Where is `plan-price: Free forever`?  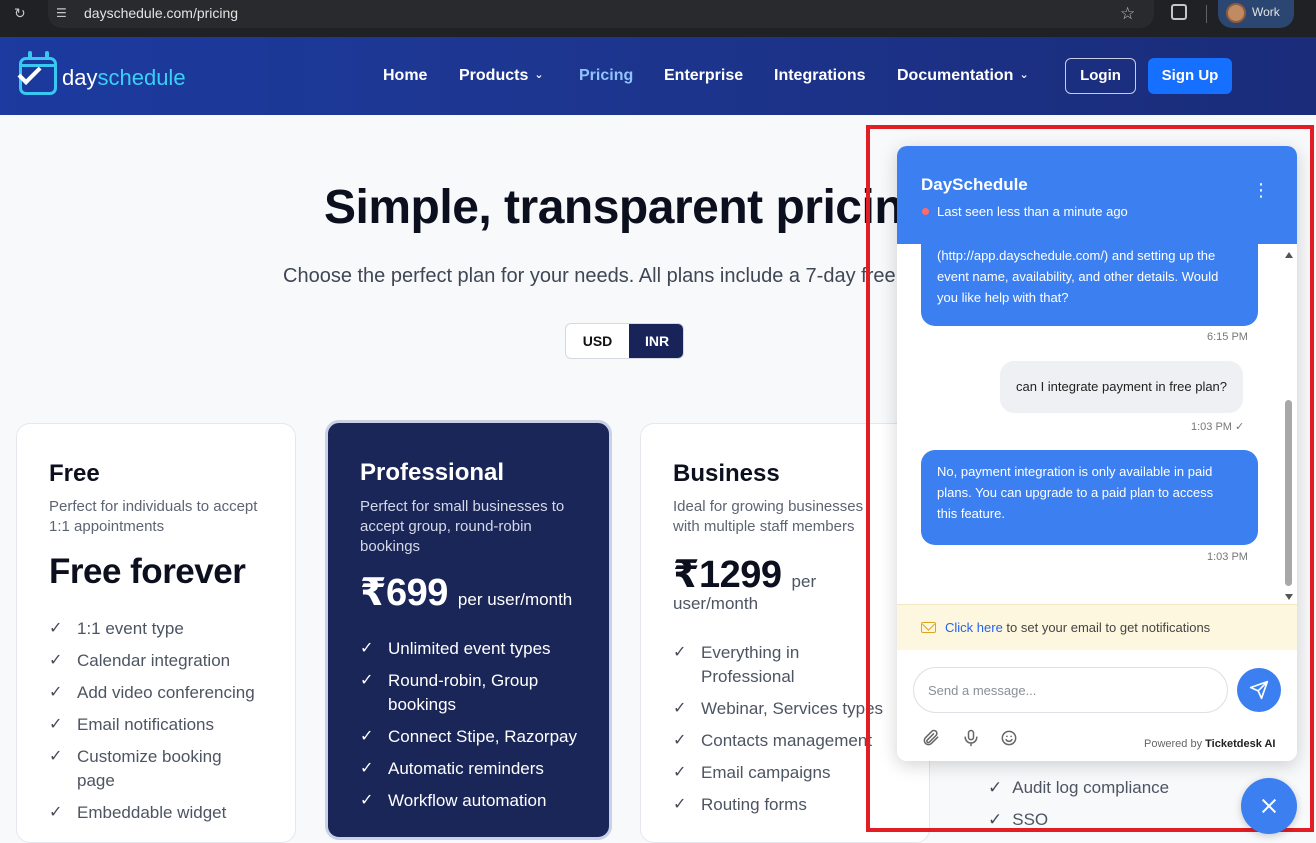
plan-price: Free forever is located at coordinates (147, 571).